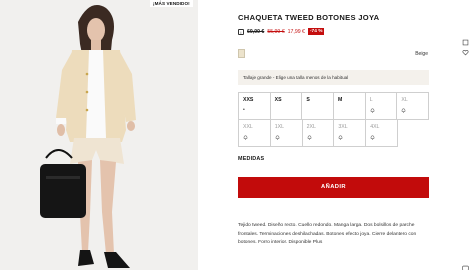 This screenshot has width=475, height=270. Describe the element at coordinates (421, 54) in the screenshot. I see `color-name: Beige` at that location.